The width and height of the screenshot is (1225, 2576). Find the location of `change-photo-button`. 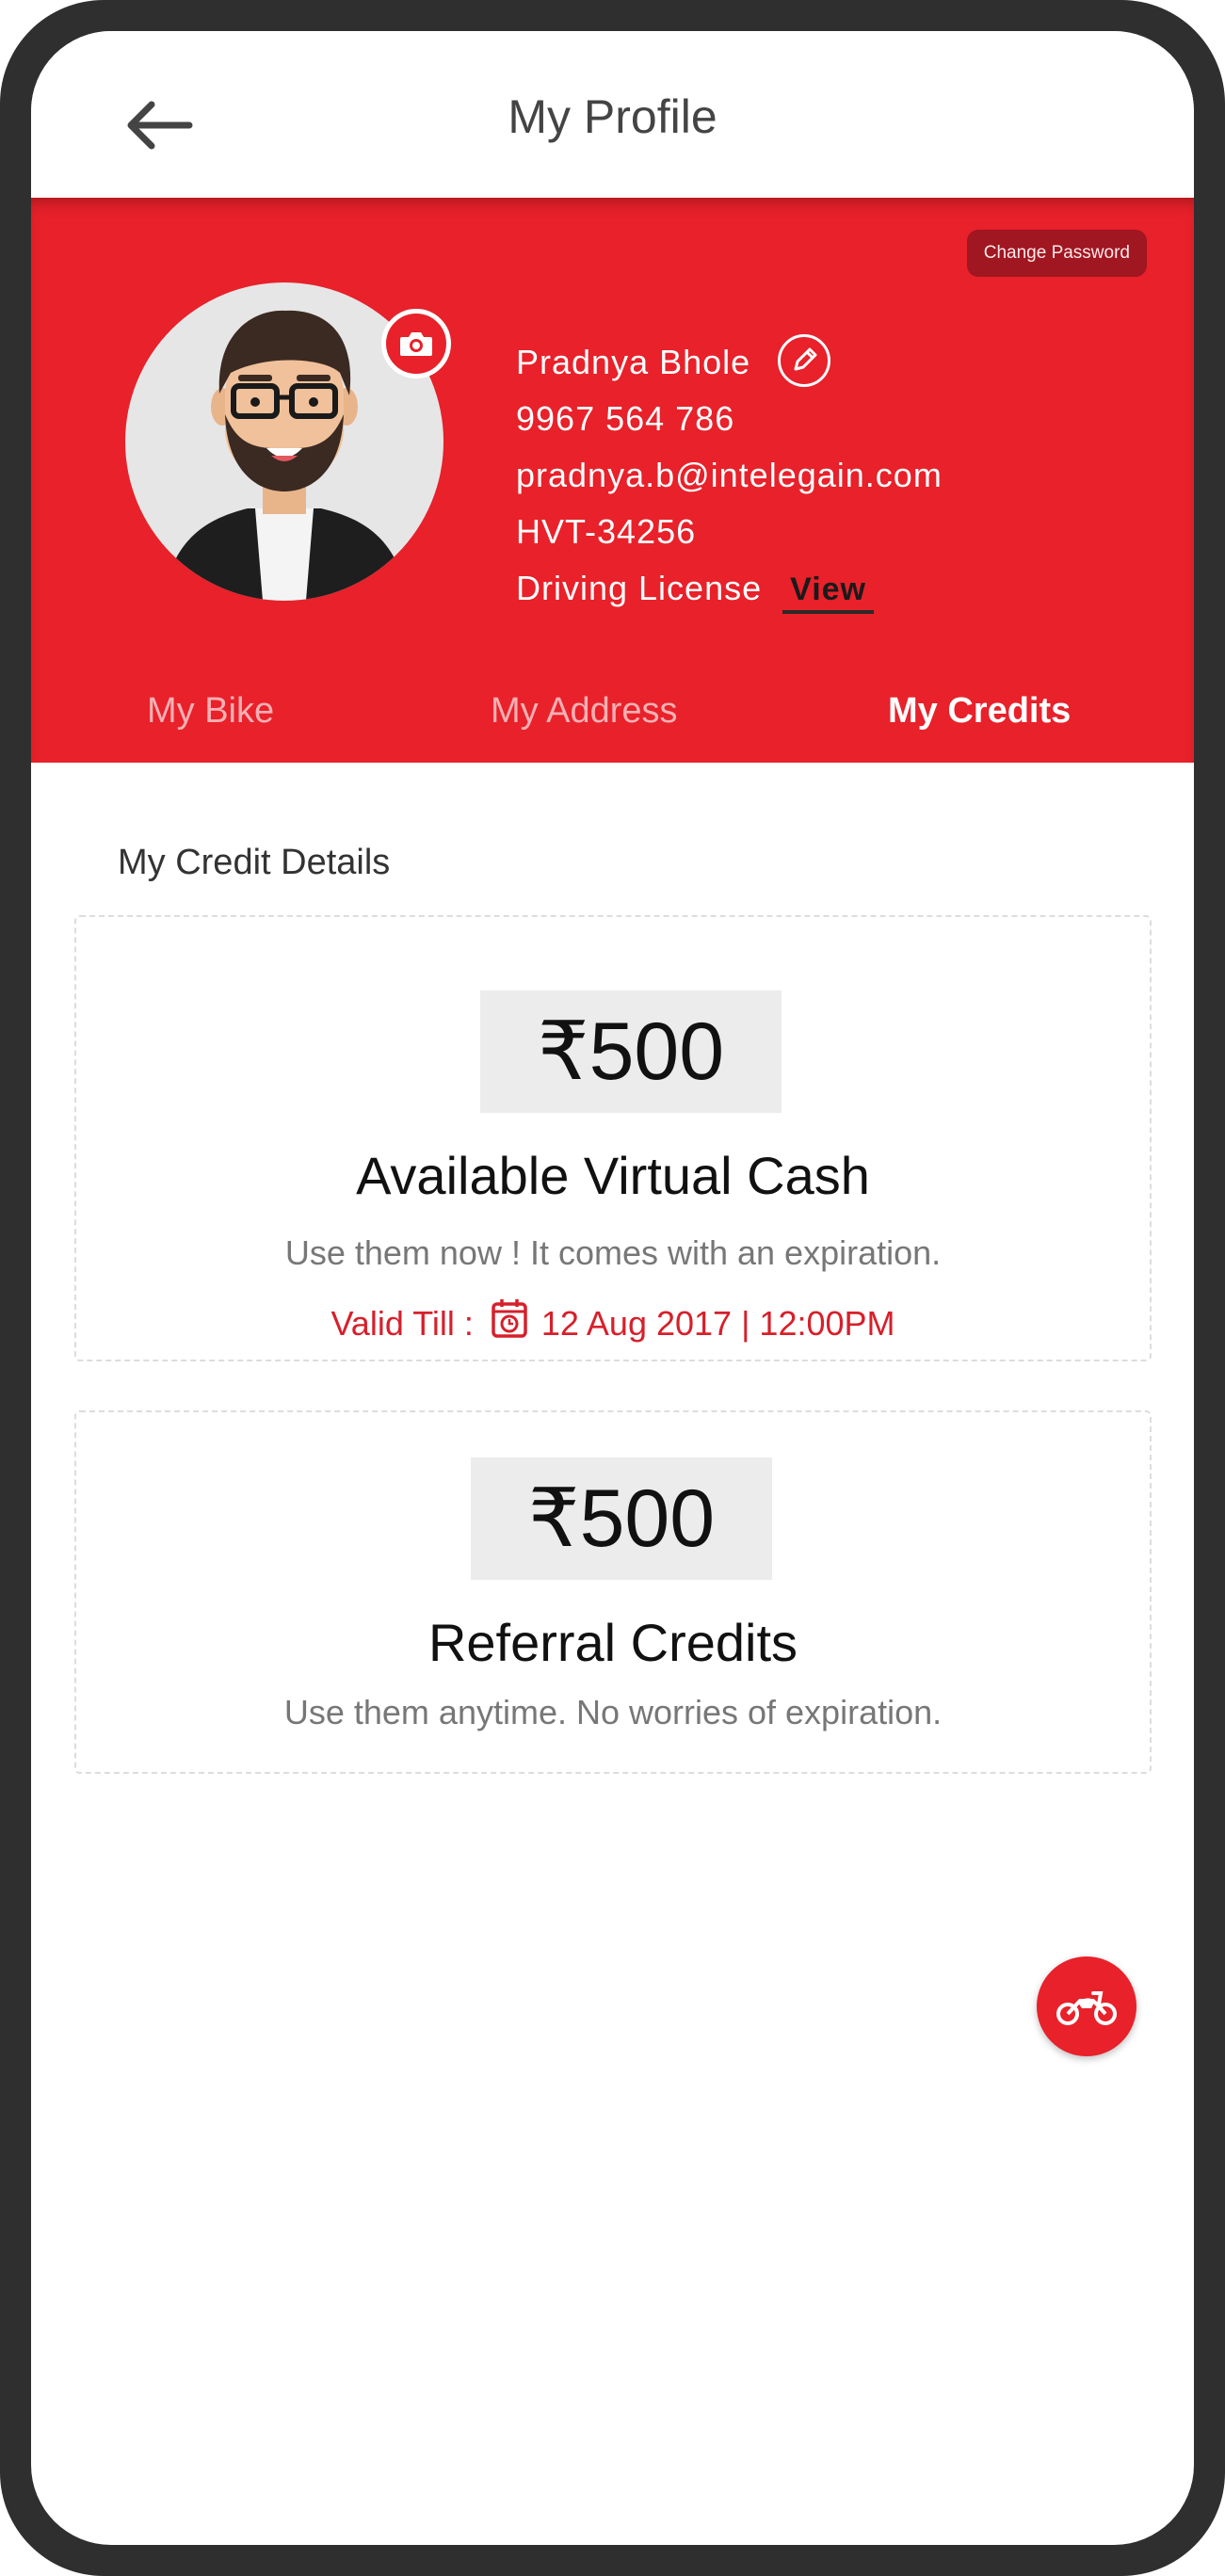

change-photo-button is located at coordinates (416, 343).